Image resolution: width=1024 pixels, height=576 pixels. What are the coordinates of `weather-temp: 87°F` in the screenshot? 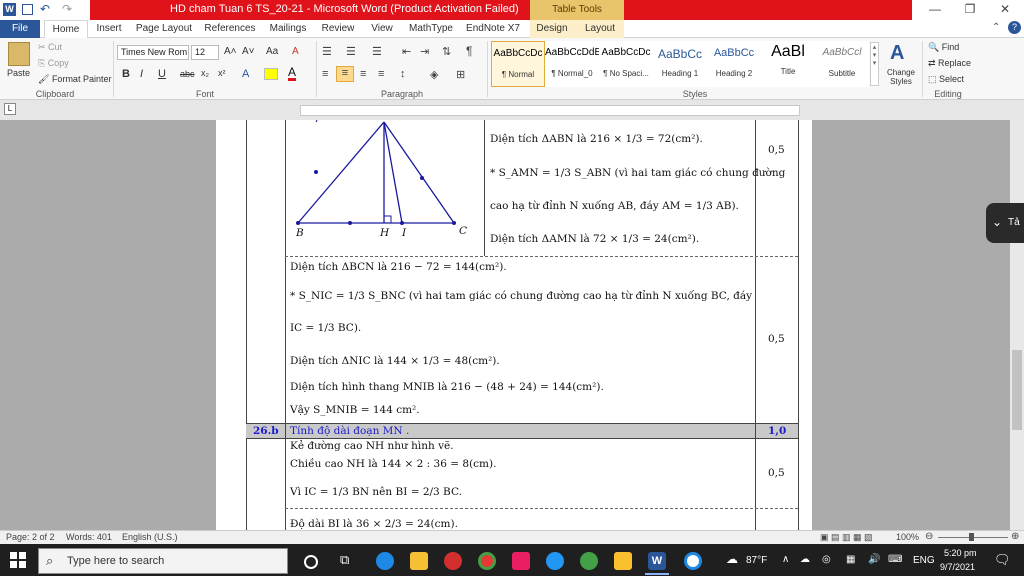 It's located at (756, 560).